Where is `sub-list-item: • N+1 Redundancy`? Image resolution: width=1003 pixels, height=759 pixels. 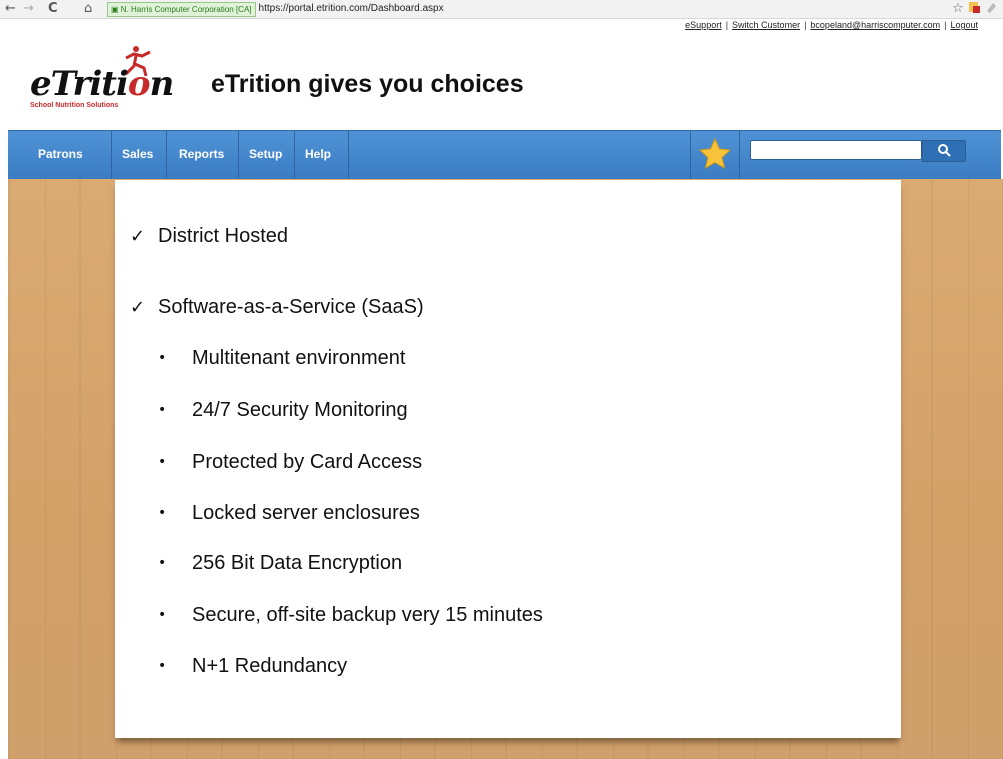 sub-list-item: • N+1 Redundancy is located at coordinates (253, 666).